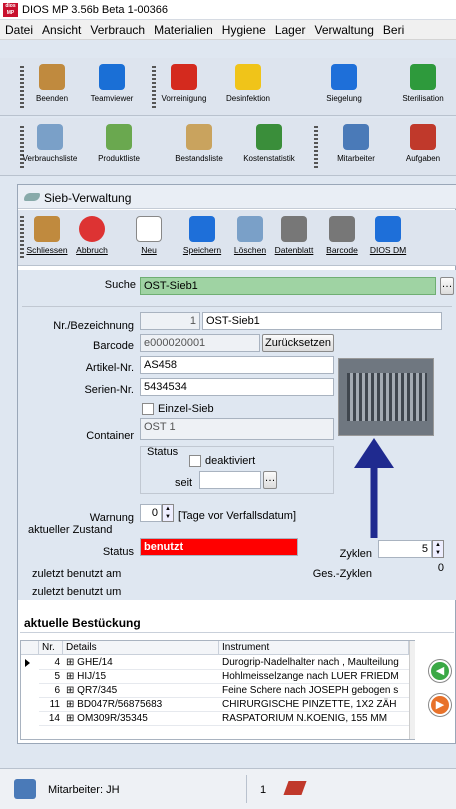  I want to click on table-row: ⊞ HIJ/15, so click(141, 677).